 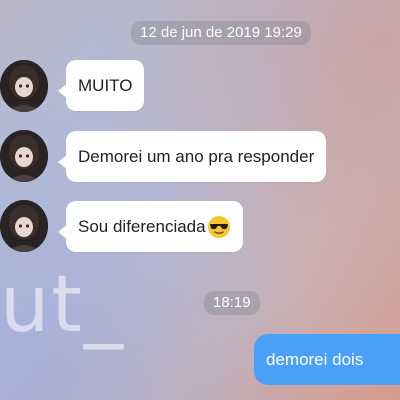 I want to click on incoming-message: Sou diferenciada, so click(x=150, y=226).